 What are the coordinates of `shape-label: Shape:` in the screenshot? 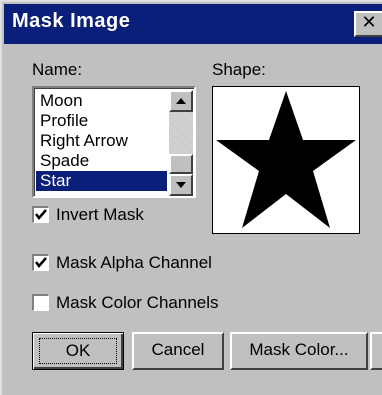 It's located at (239, 69).